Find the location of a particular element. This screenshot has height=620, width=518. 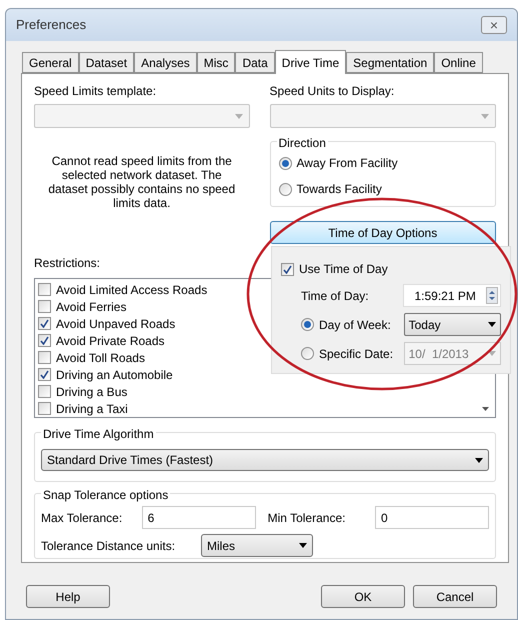

tab: Analyses is located at coordinates (165, 62).